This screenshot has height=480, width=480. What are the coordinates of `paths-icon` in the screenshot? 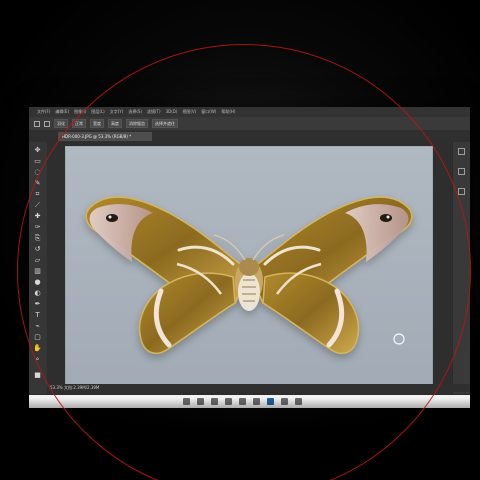 It's located at (461, 191).